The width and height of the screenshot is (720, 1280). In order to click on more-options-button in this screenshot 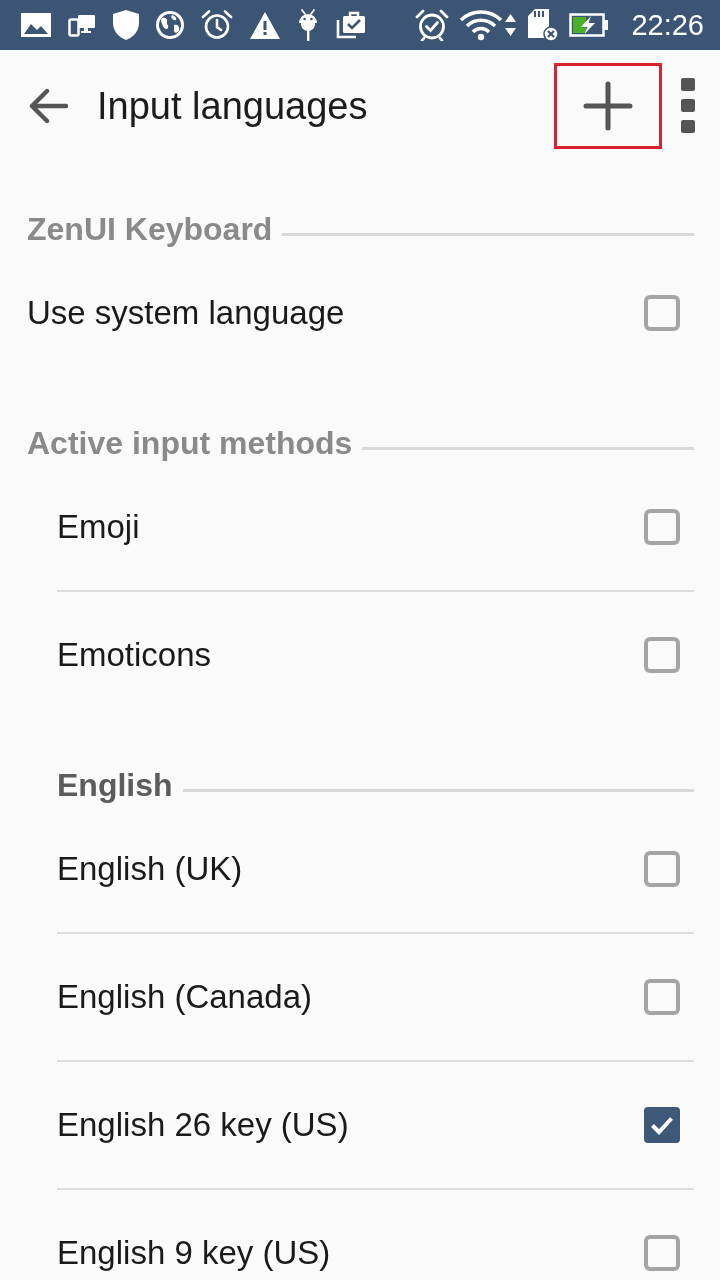, I will do `click(688, 106)`.